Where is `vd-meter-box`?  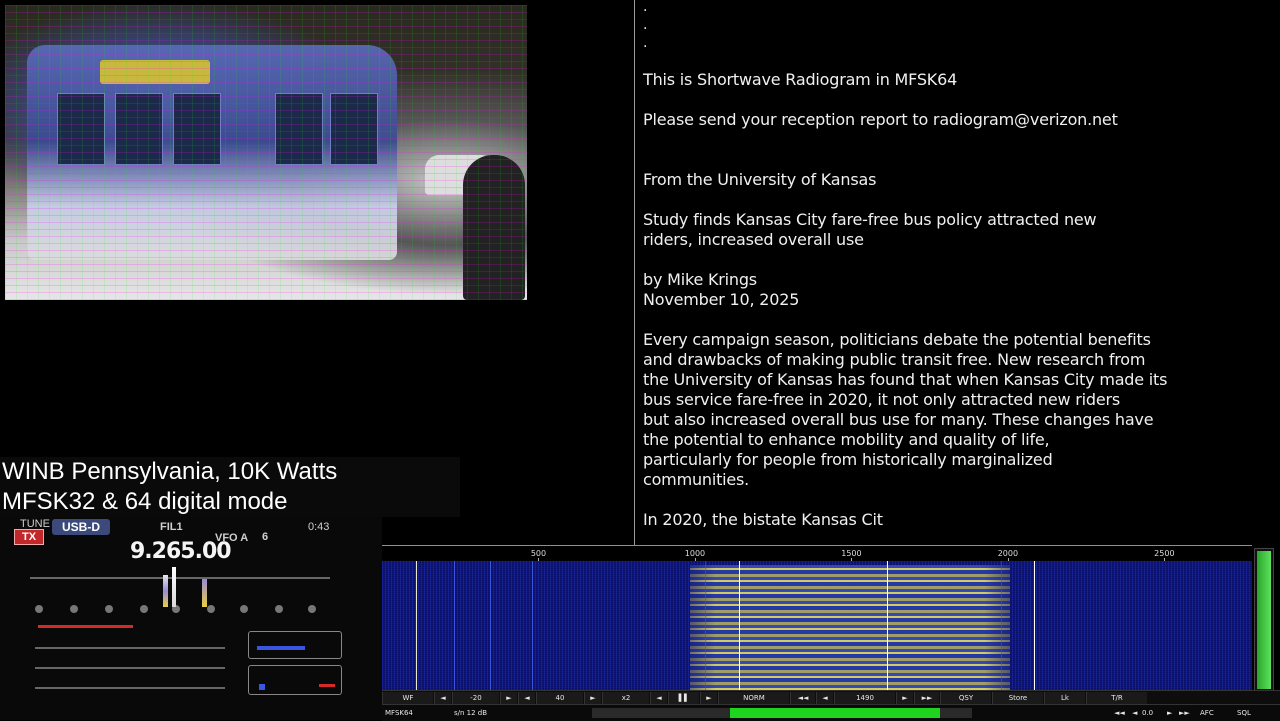 vd-meter-box is located at coordinates (295, 645).